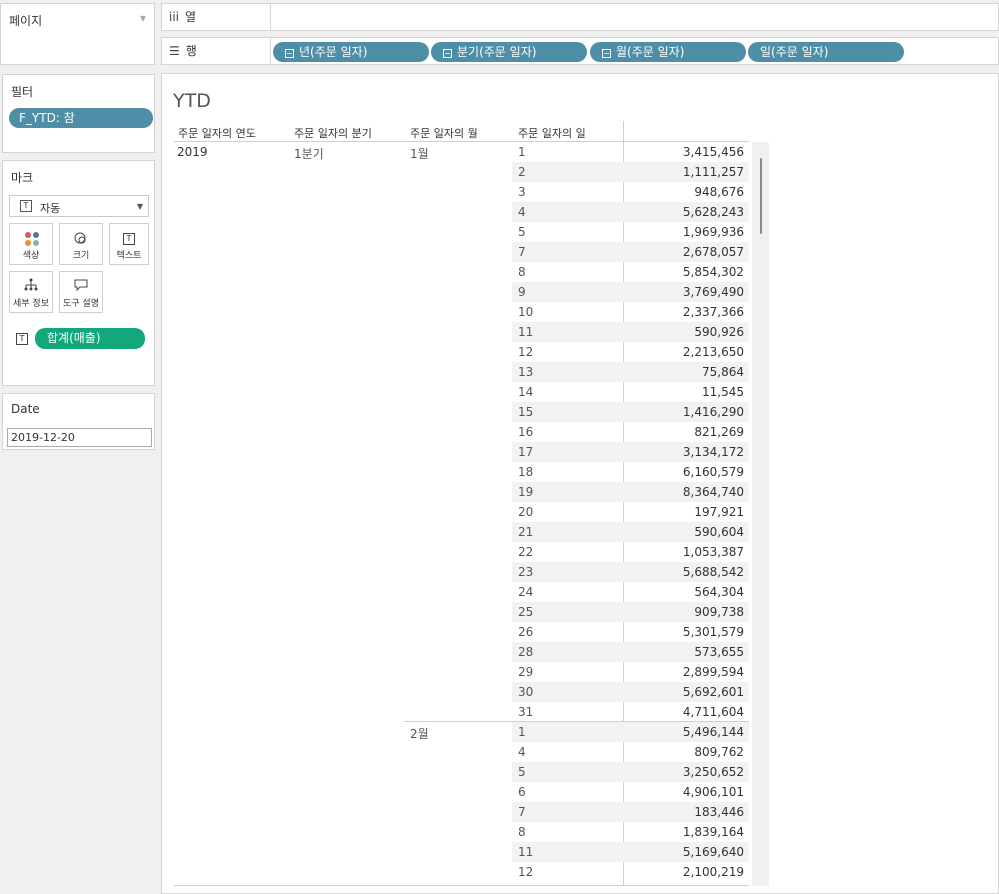  What do you see at coordinates (689, 372) in the screenshot?
I see `sales-value-cell: 75,864` at bounding box center [689, 372].